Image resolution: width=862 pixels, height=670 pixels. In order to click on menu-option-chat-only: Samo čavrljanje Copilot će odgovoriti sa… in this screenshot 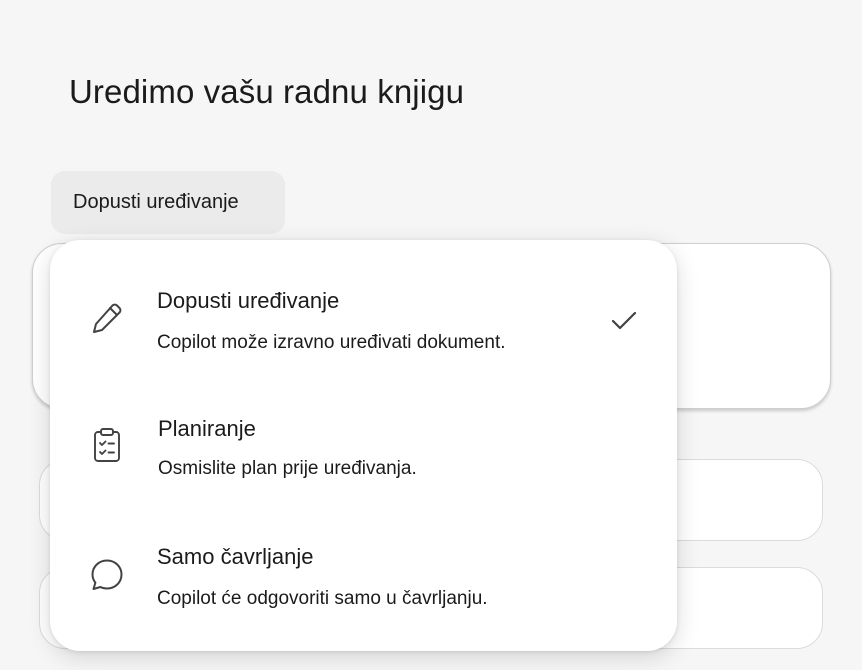, I will do `click(363, 578)`.